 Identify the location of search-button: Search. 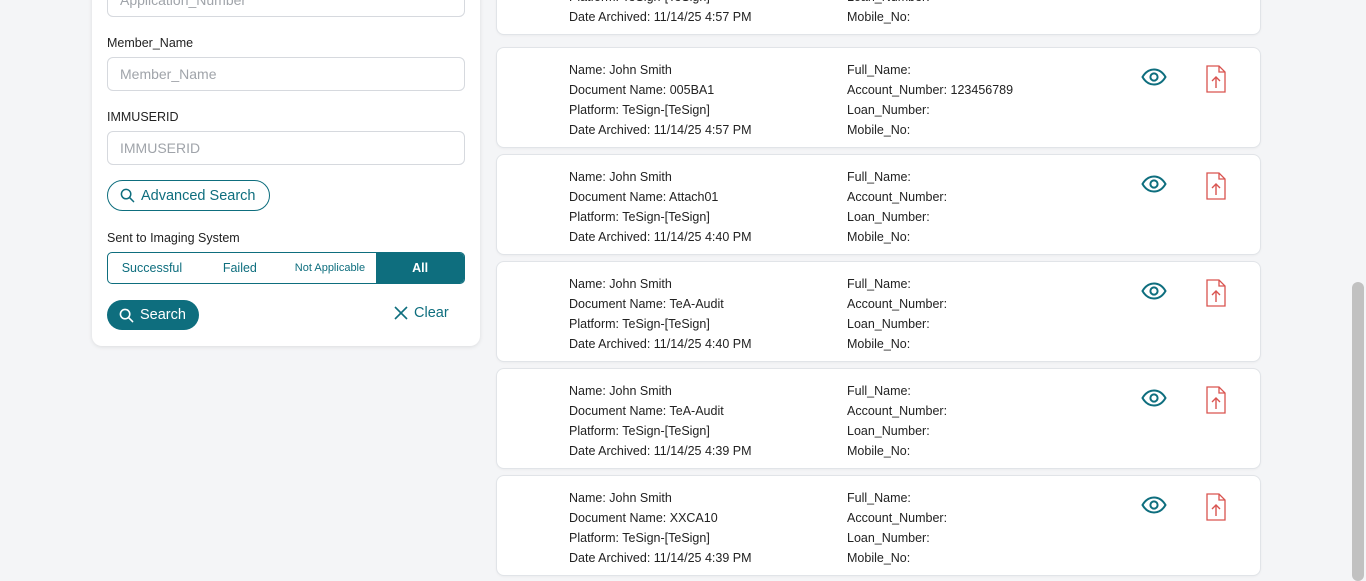
(153, 315).